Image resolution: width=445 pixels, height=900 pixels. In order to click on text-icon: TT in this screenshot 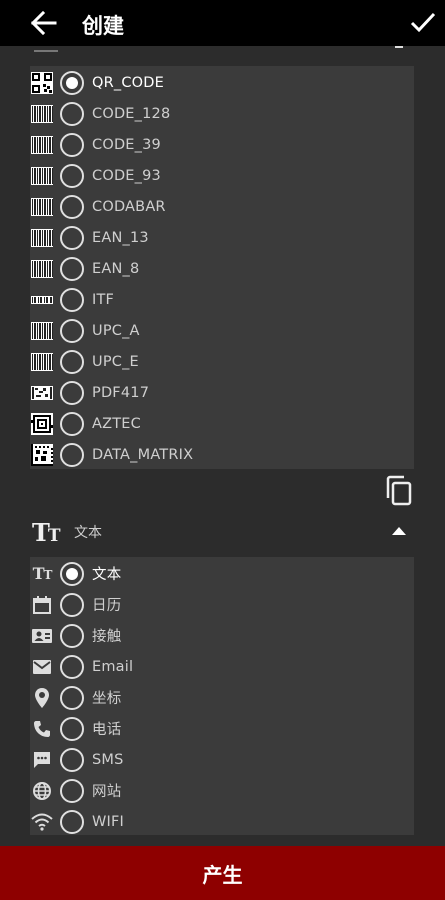, I will do `click(42, 573)`.